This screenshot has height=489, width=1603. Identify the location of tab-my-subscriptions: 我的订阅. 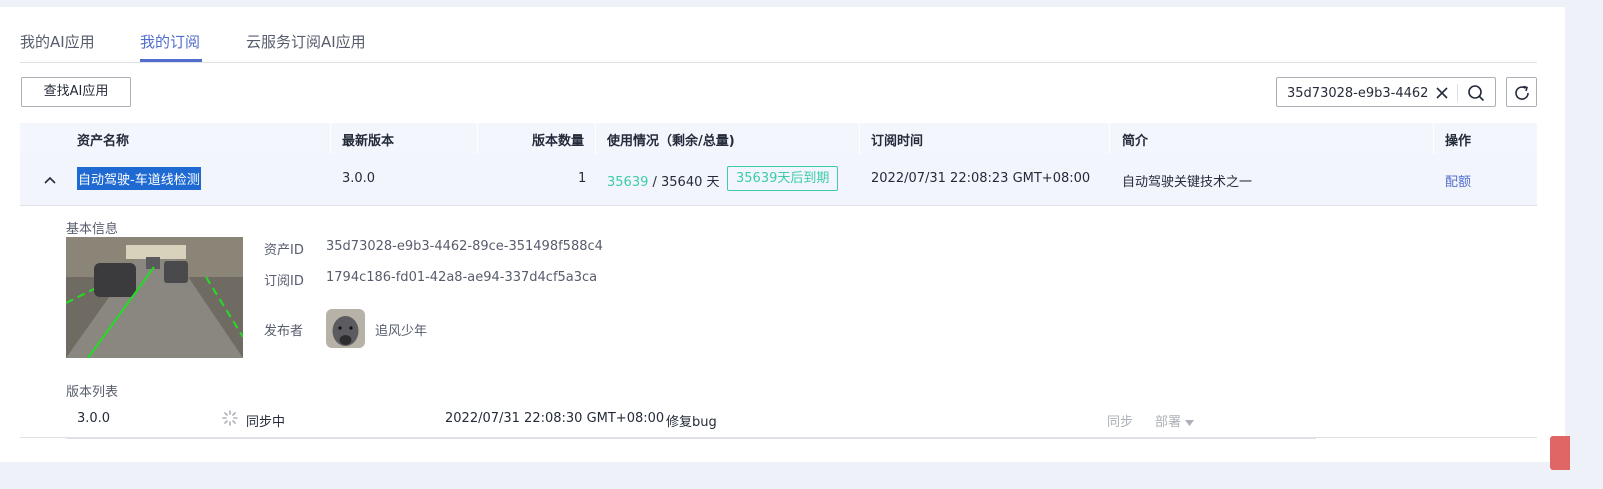
(170, 41).